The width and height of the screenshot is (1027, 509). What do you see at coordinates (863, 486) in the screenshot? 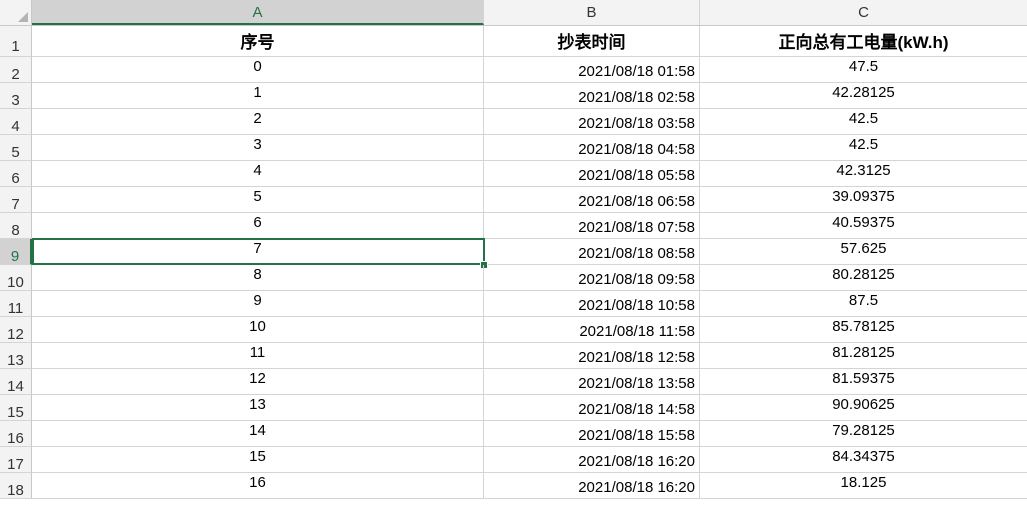
I see `cell-energy: 18.125` at bounding box center [863, 486].